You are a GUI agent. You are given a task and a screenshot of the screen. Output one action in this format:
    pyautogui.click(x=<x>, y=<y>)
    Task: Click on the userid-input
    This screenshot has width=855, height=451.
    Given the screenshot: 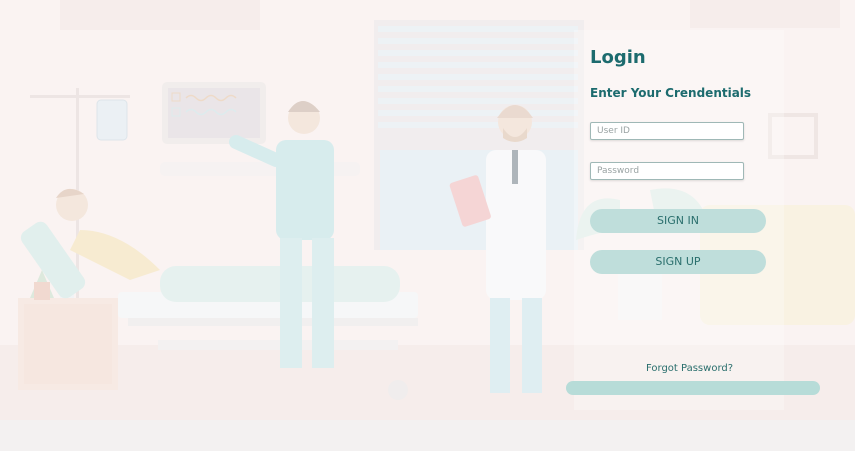 What is the action you would take?
    pyautogui.click(x=667, y=131)
    